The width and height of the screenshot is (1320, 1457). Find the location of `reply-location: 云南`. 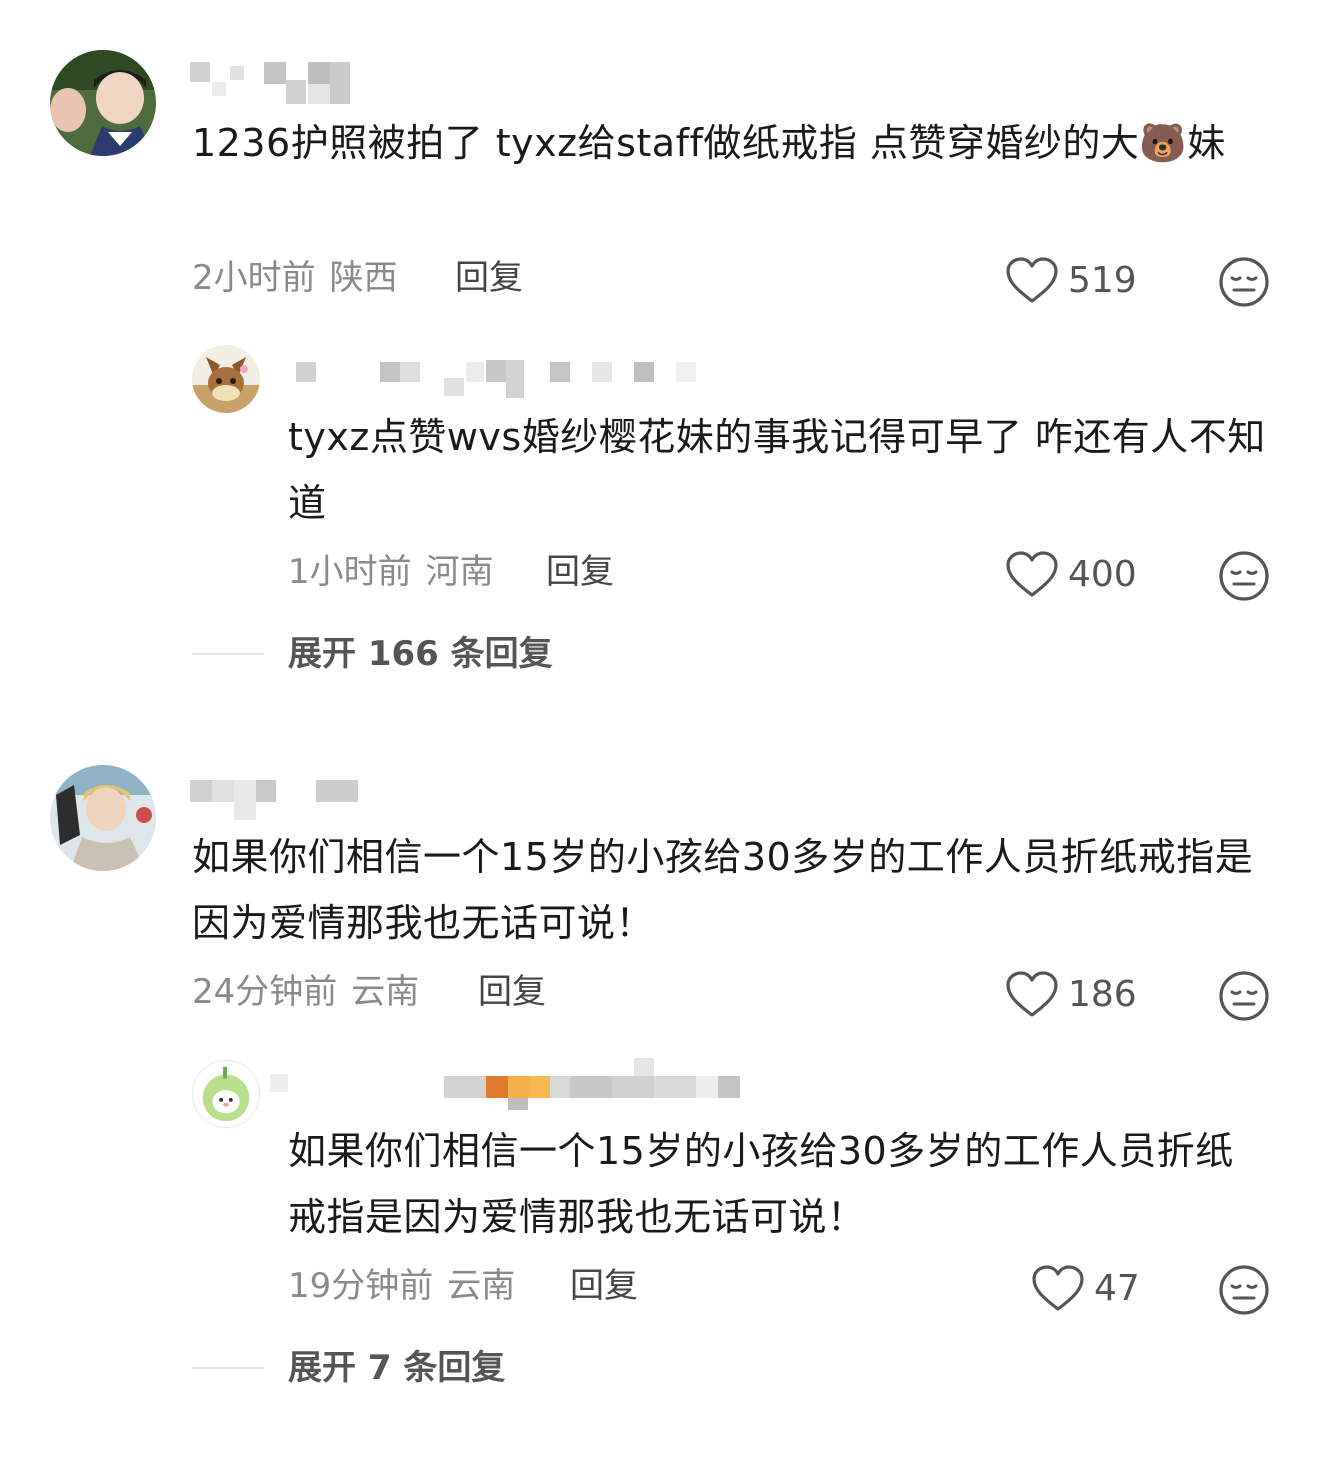

reply-location: 云南 is located at coordinates (481, 1286).